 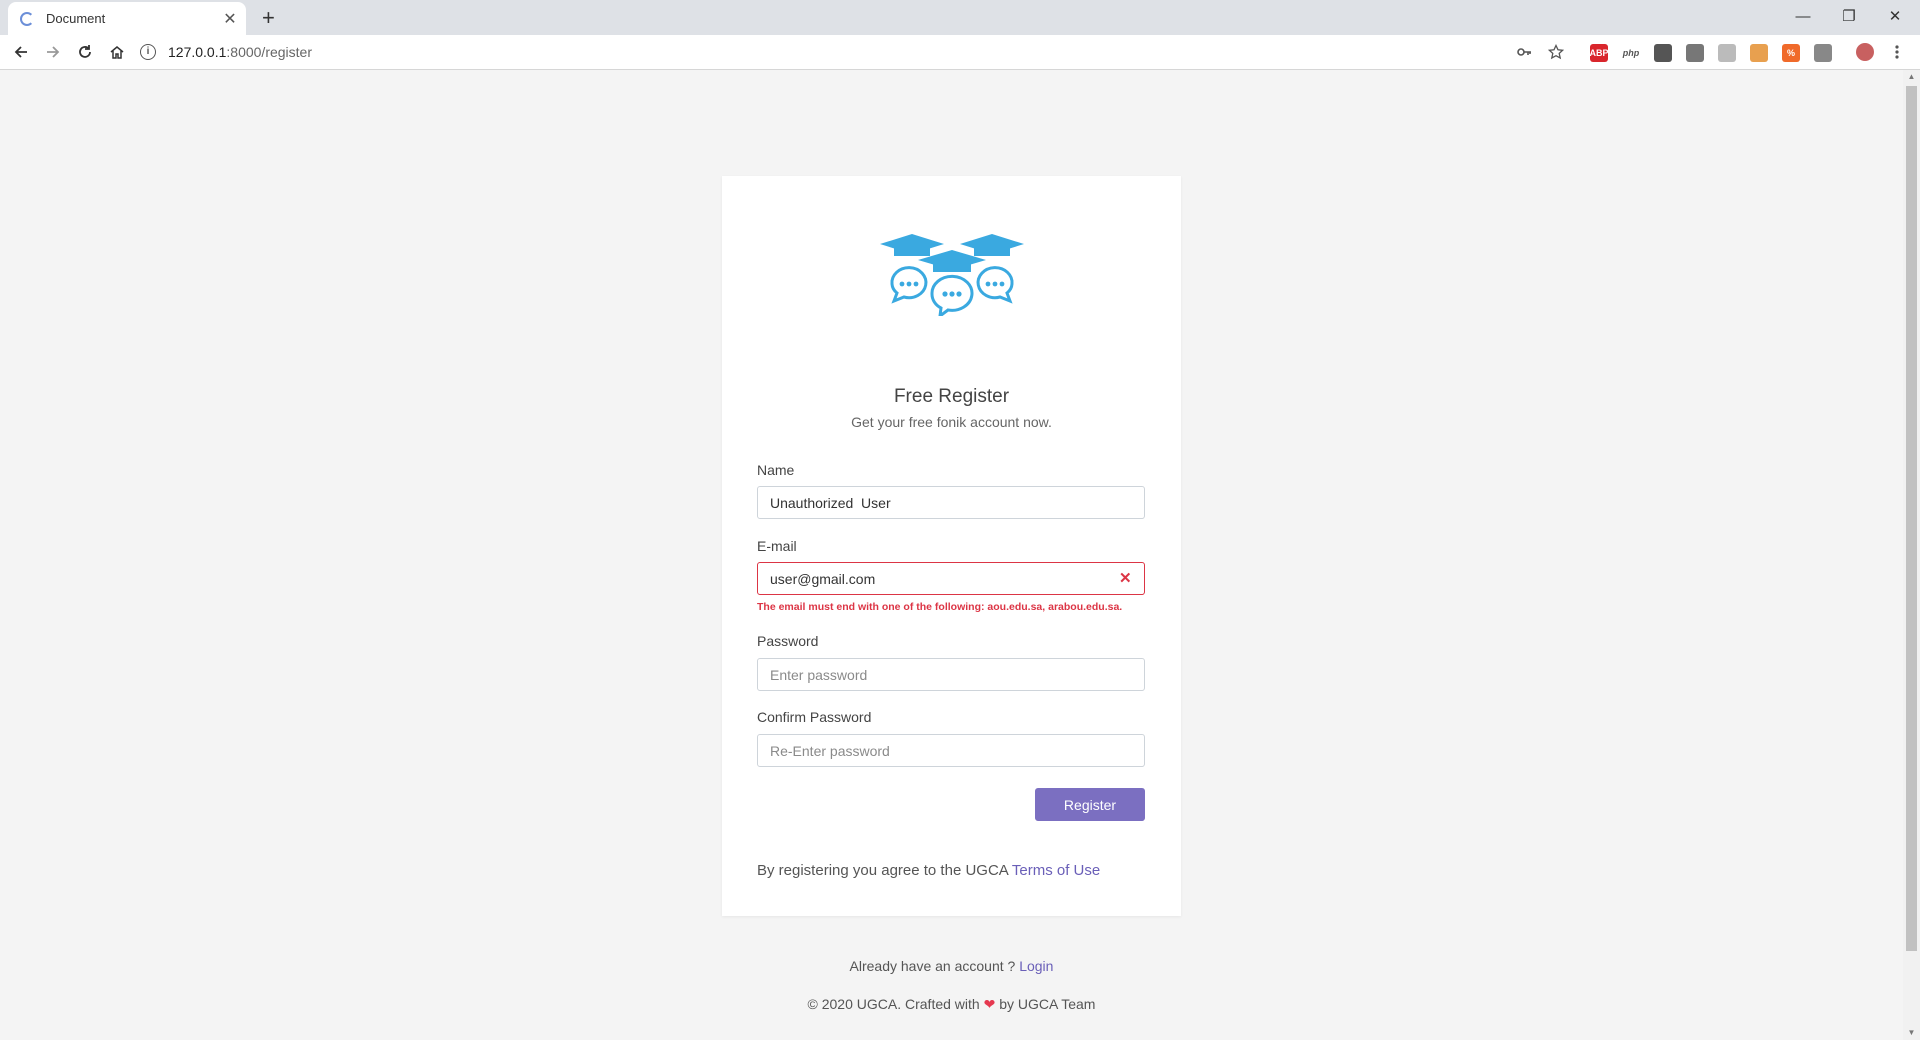 I want to click on new-tab-icon: +, so click(x=268, y=18).